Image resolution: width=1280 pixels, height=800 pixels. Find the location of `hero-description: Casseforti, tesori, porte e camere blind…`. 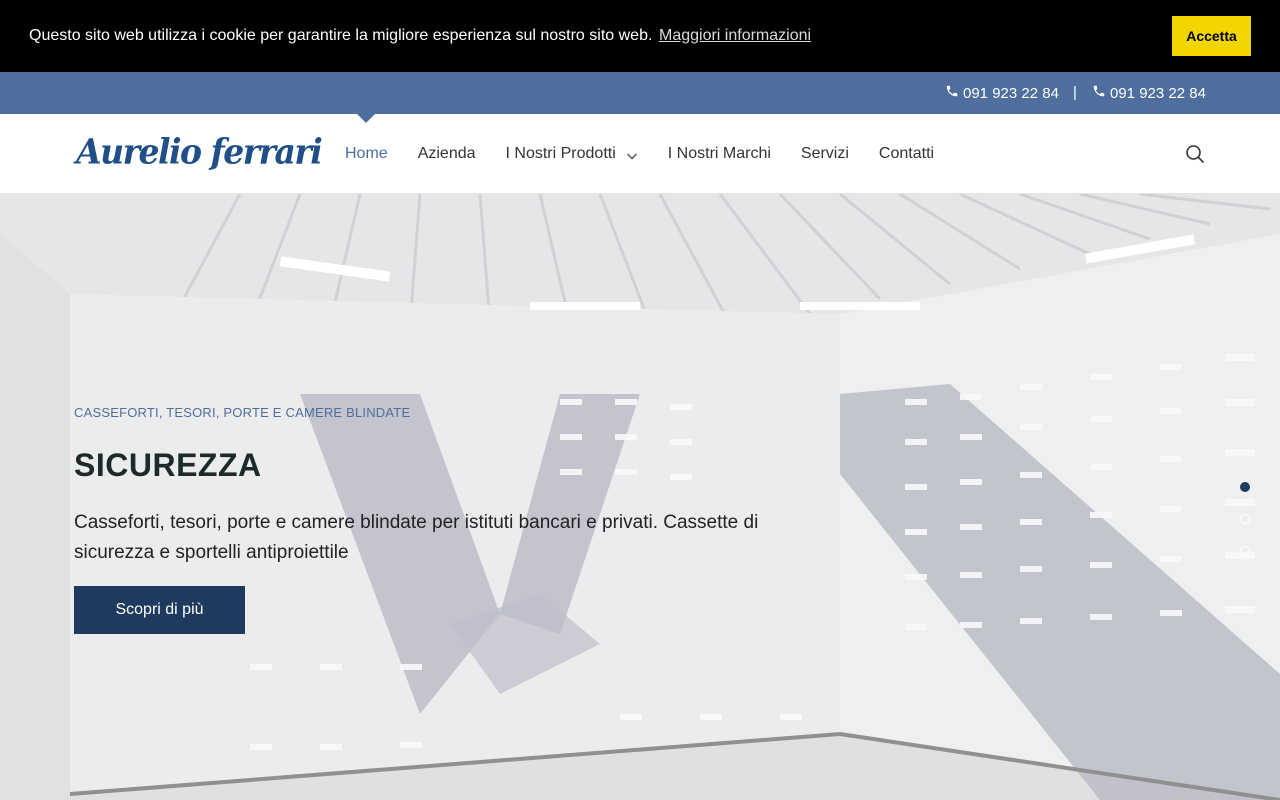

hero-description: Casseforti, tesori, porte e camere blind… is located at coordinates (416, 537).